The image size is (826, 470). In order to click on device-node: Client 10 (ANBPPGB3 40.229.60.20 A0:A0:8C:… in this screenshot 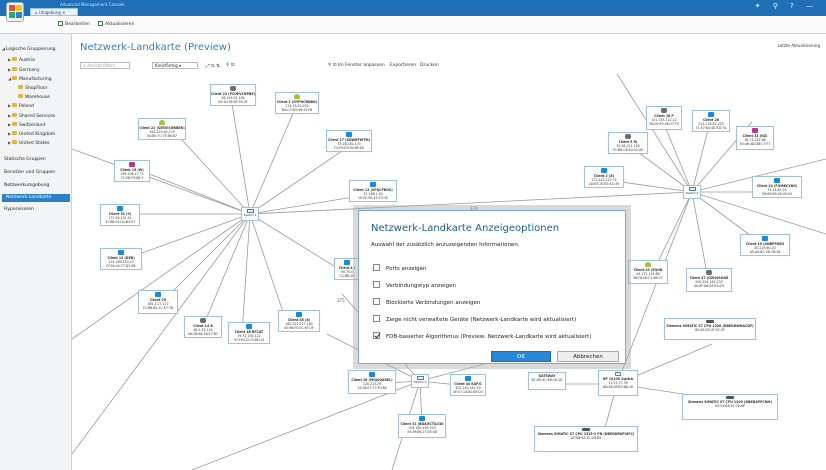, I will do `click(765, 245)`.